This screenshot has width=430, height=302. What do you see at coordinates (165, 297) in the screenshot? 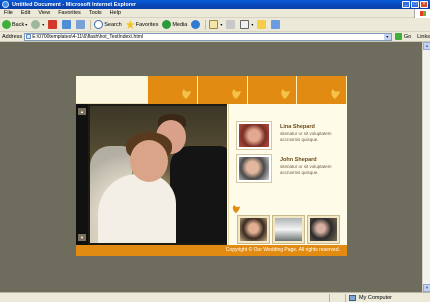
I see `status-text-area` at bounding box center [165, 297].